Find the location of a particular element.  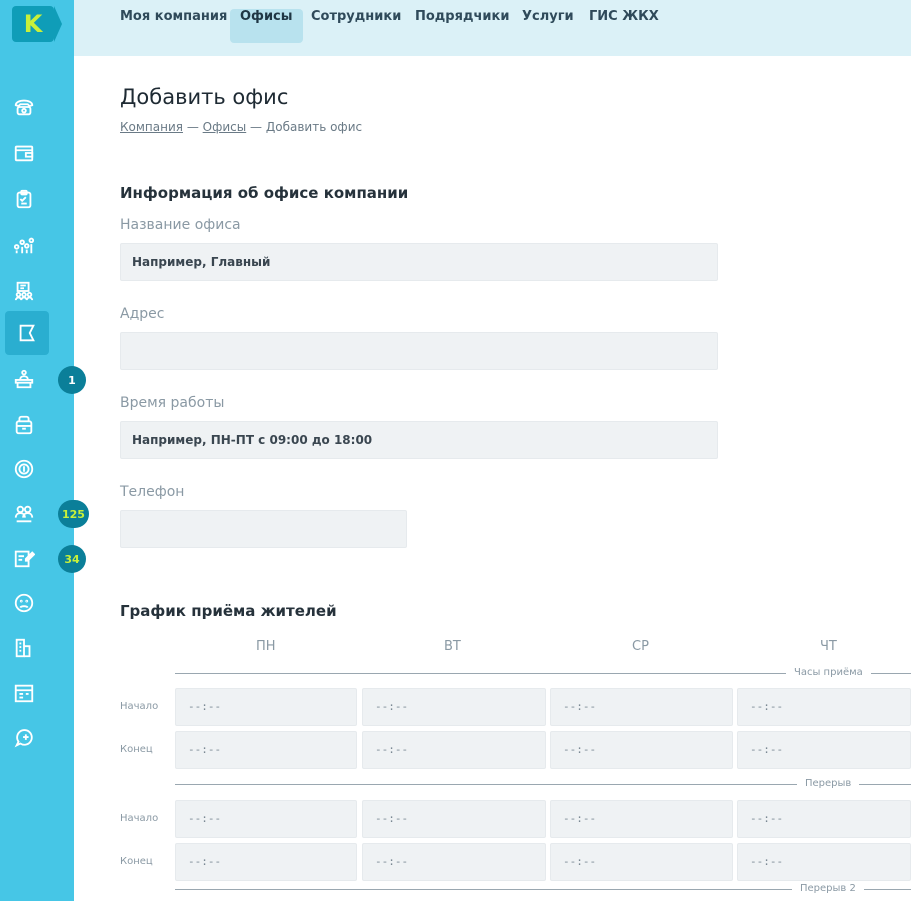

tab-employees: Сотрудники is located at coordinates (356, 26).